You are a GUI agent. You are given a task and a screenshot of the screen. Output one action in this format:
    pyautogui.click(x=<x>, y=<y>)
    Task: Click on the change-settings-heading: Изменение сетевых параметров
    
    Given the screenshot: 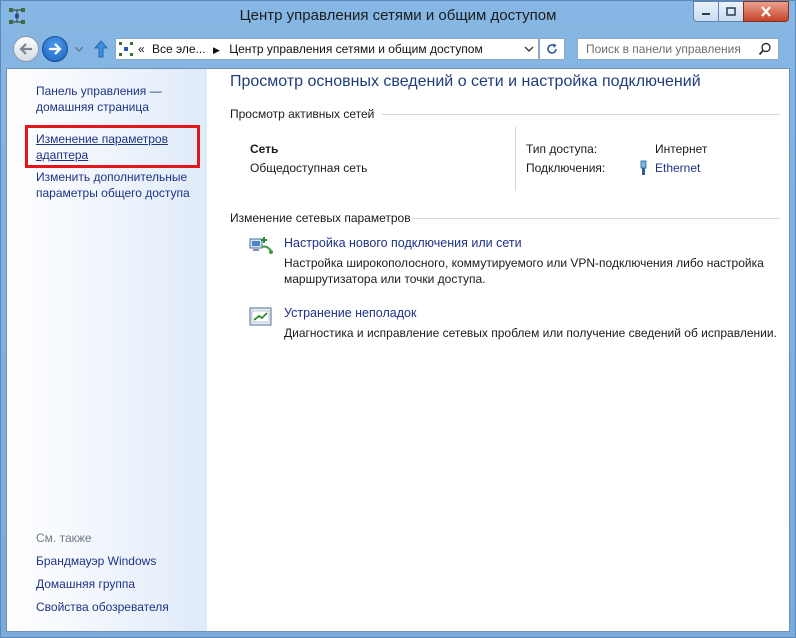 What is the action you would take?
    pyautogui.click(x=320, y=218)
    